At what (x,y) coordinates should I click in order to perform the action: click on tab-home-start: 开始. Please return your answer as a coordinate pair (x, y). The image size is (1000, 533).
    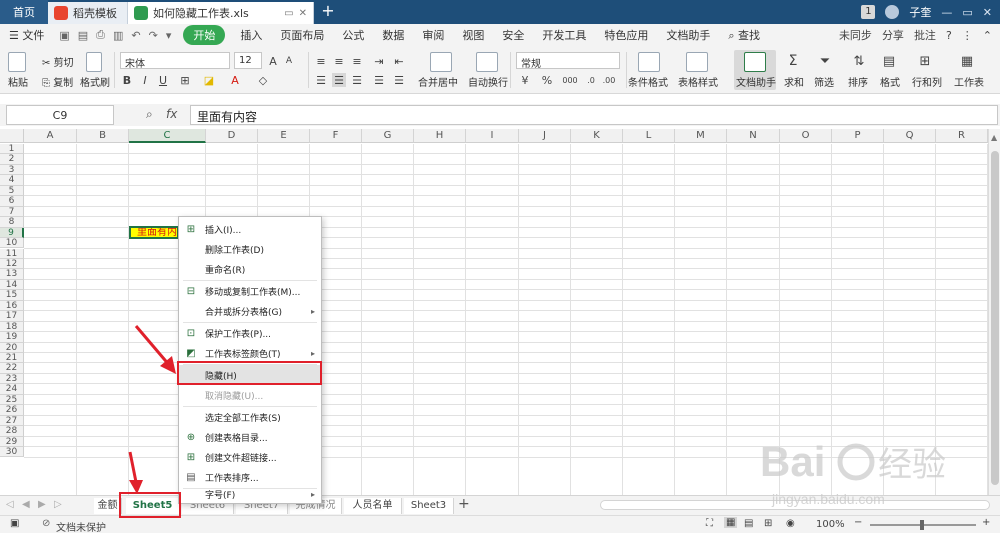
    Looking at the image, I should click on (204, 35).